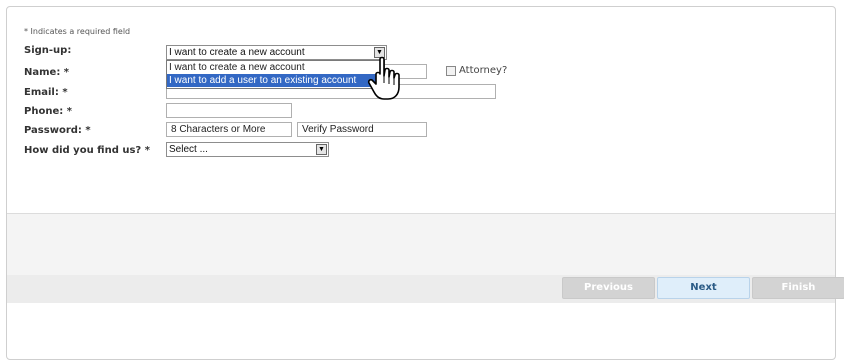  What do you see at coordinates (275, 67) in the screenshot?
I see `dropdown-option: I want to create a new account` at bounding box center [275, 67].